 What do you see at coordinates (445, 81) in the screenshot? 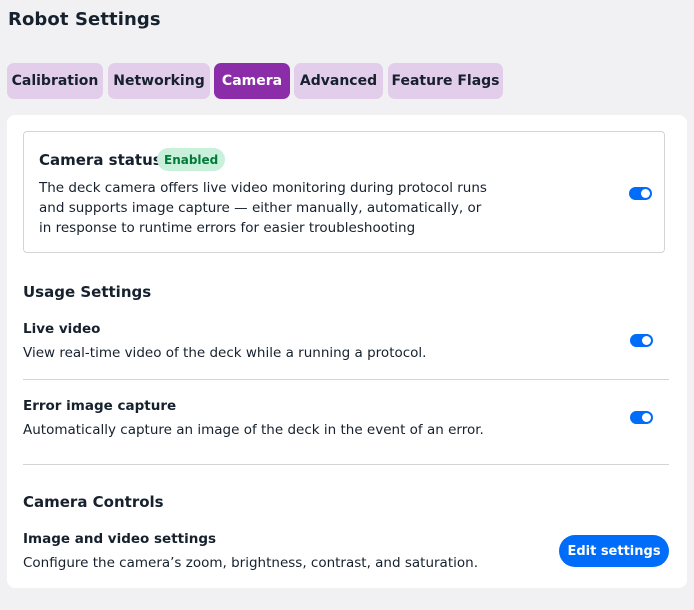
I see `tab-feature-flags: Feature Flags` at bounding box center [445, 81].